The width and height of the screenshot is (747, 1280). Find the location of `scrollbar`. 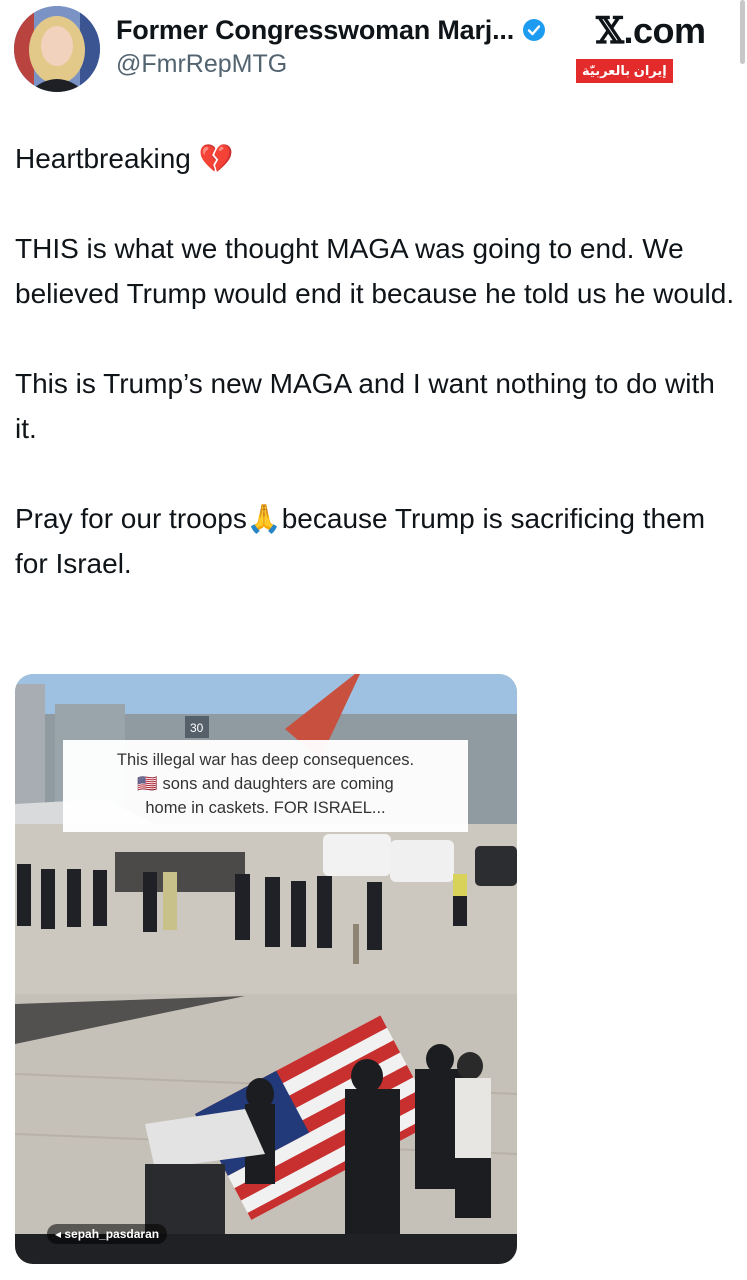

scrollbar is located at coordinates (742, 32).